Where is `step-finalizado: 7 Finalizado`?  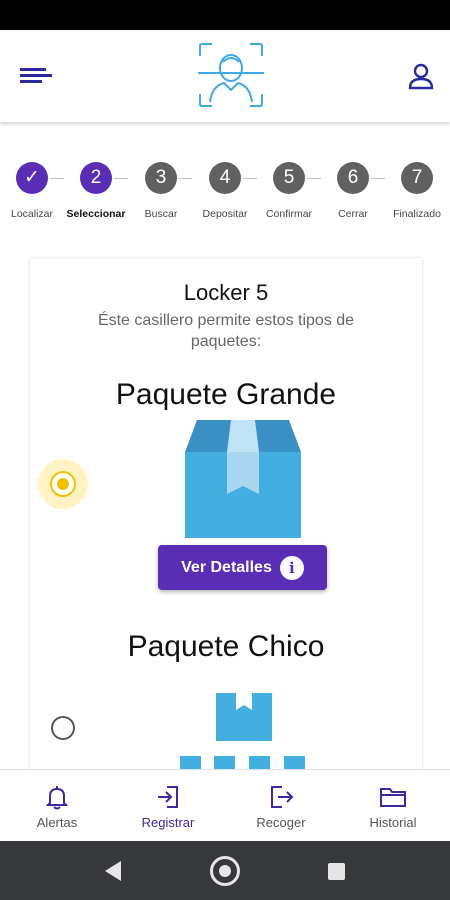
step-finalizado: 7 Finalizado is located at coordinates (416, 191).